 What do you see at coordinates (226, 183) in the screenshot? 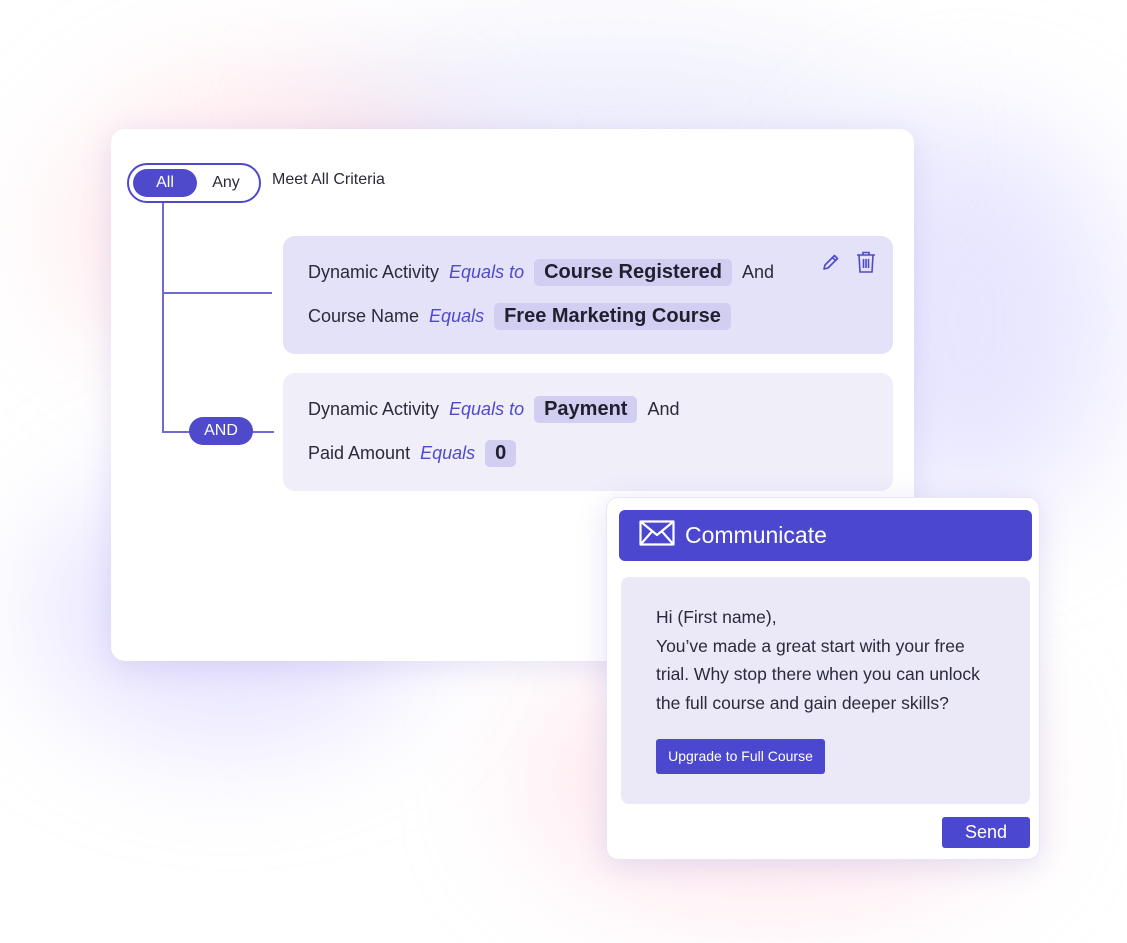
I see `toggle-any-option: Any` at bounding box center [226, 183].